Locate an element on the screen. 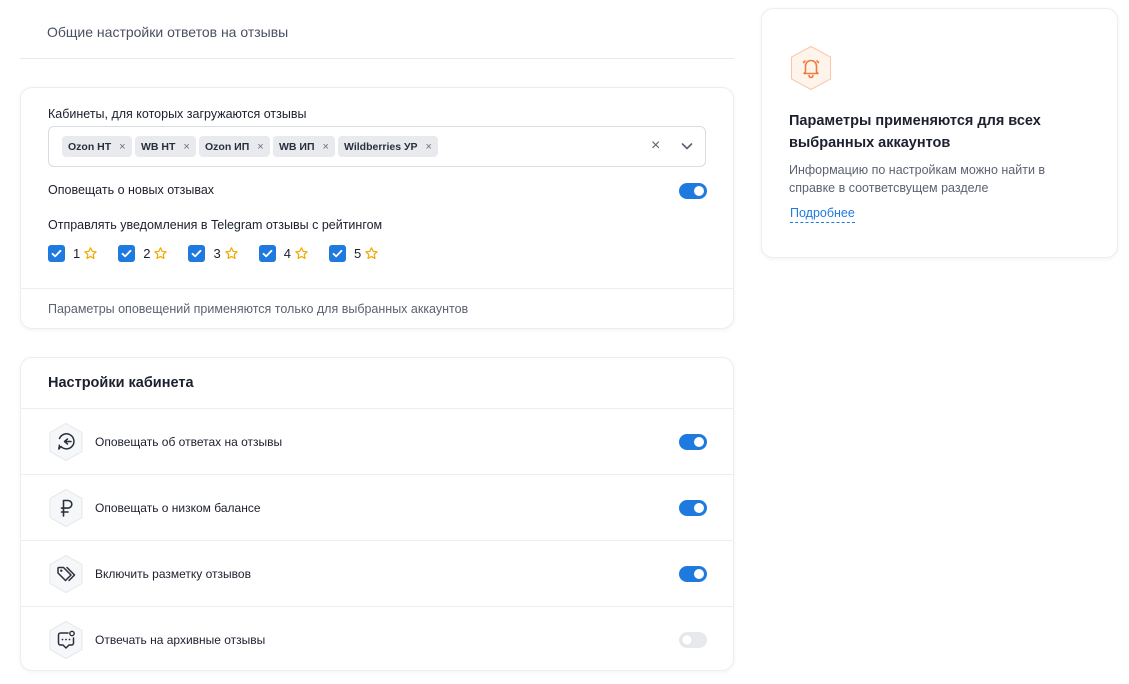 The image size is (1129, 684). archive-reply-toggle is located at coordinates (693, 640).